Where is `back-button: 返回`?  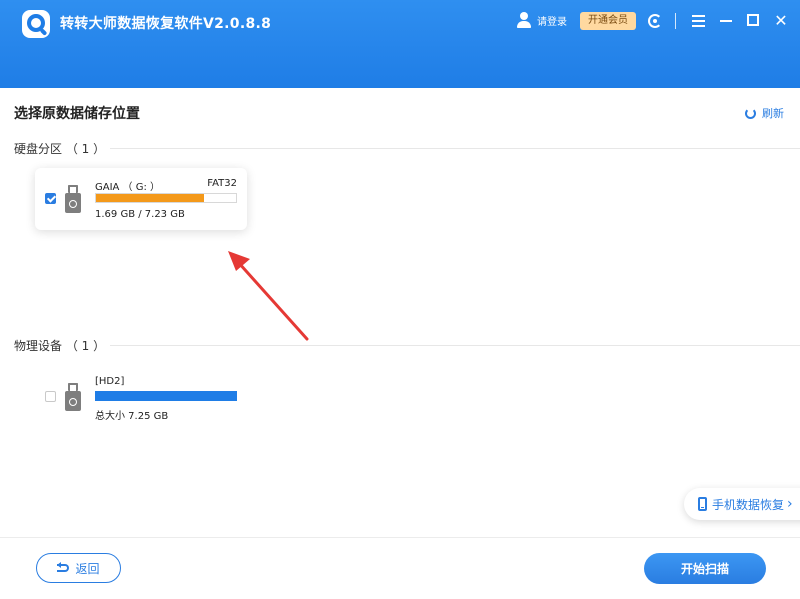 back-button: 返回 is located at coordinates (78, 568).